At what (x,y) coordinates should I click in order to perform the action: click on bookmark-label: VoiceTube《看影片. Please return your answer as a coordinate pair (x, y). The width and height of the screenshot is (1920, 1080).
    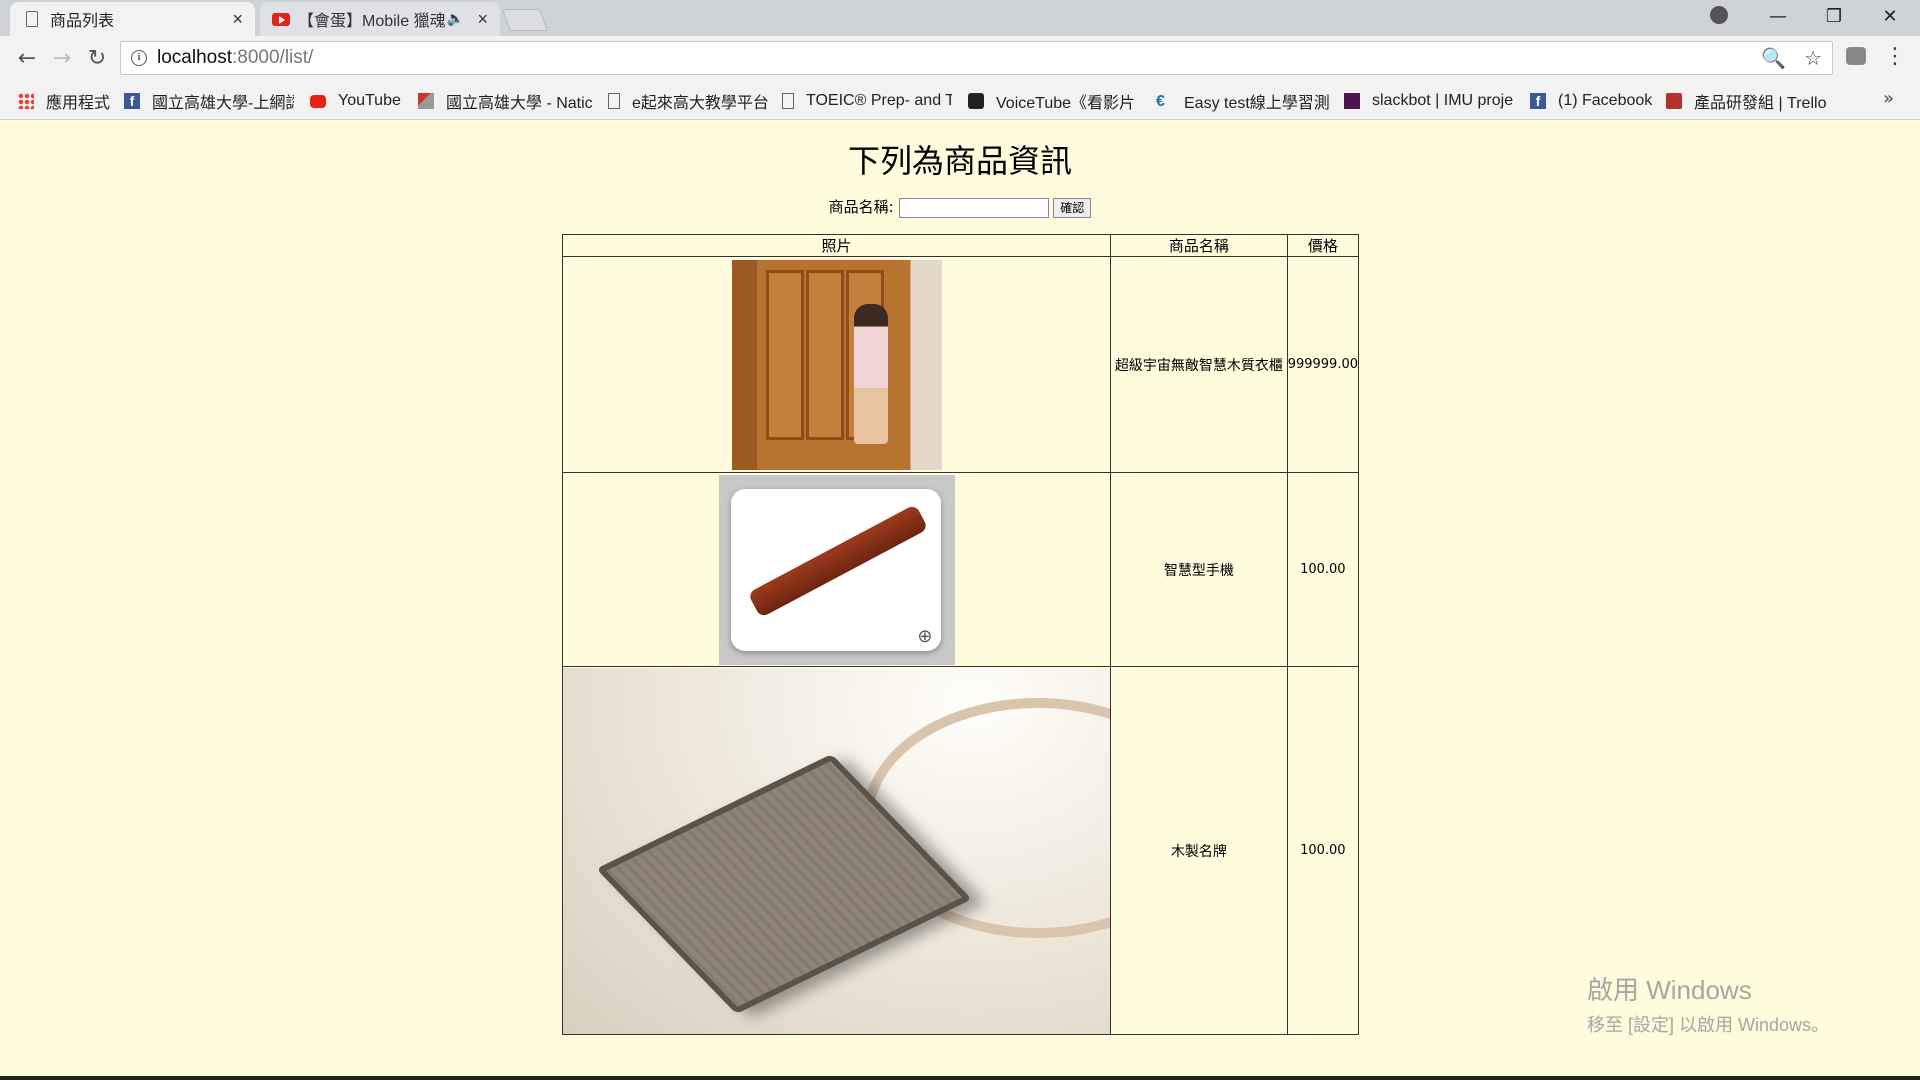
    Looking at the image, I should click on (1066, 103).